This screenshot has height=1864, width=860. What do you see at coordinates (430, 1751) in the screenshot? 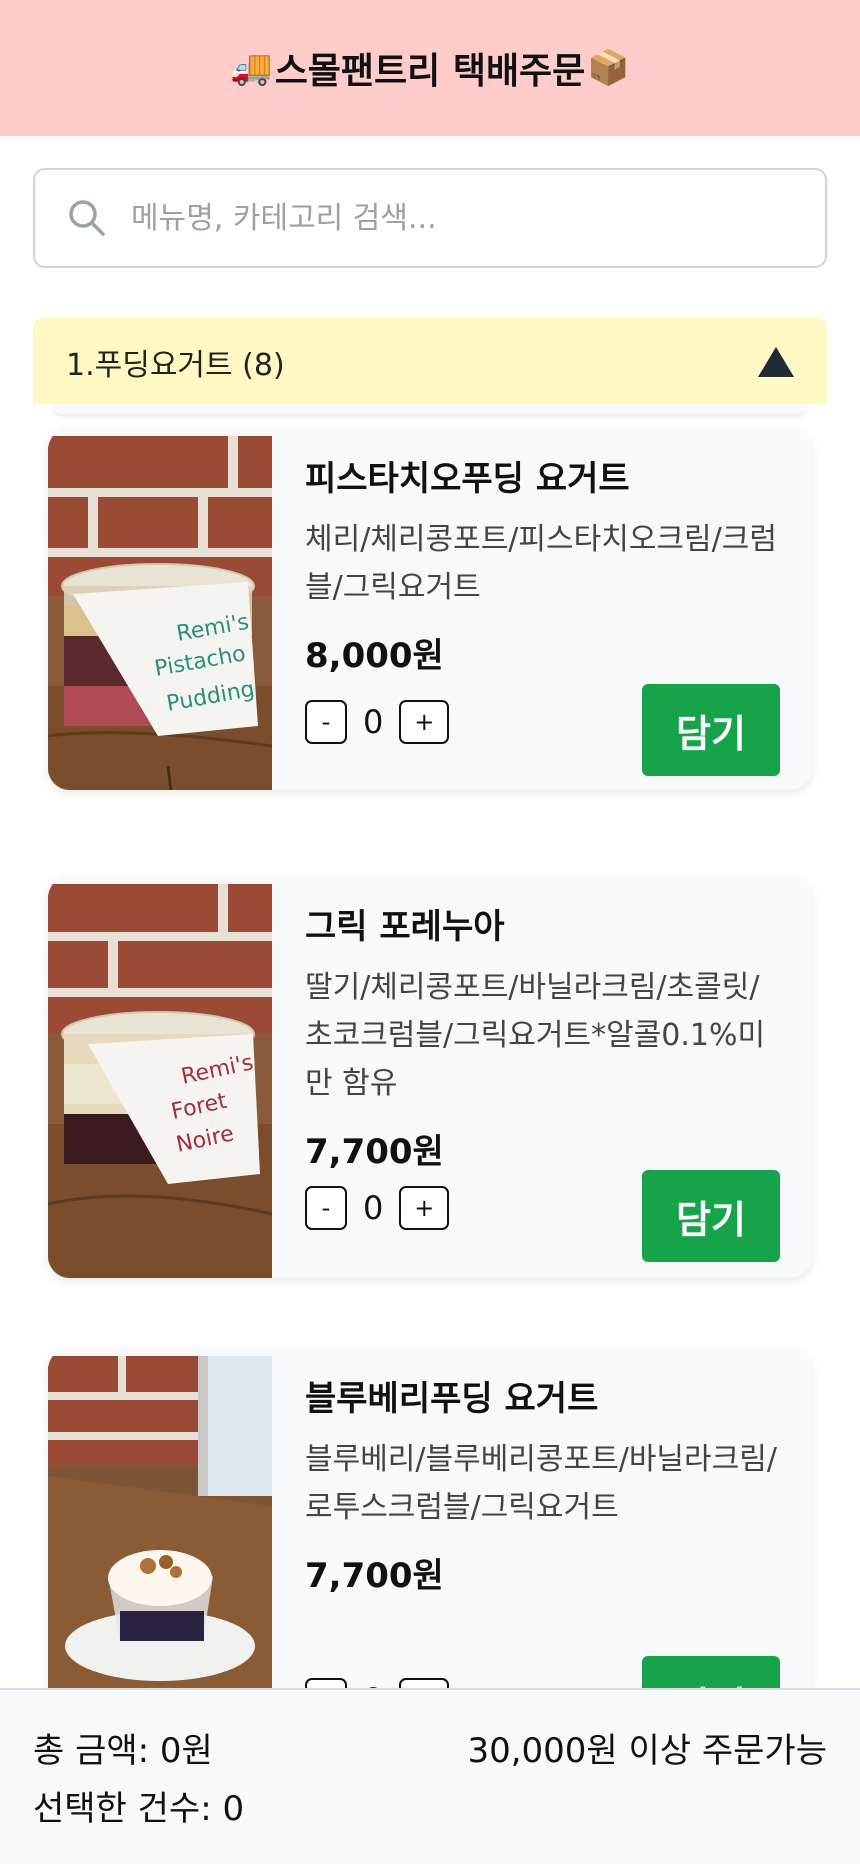
I see `footer-row-top: 총 금액: 0원 30,000원 이상 주문가능` at bounding box center [430, 1751].